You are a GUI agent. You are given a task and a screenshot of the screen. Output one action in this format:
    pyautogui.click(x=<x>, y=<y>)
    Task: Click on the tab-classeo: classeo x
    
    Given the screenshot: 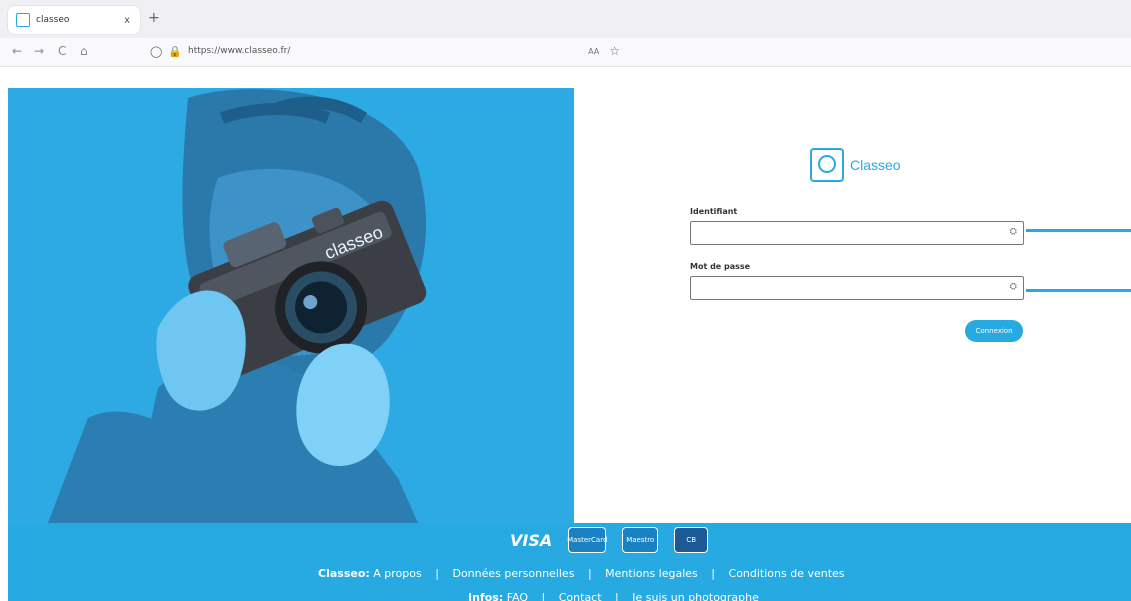 What is the action you would take?
    pyautogui.click(x=74, y=20)
    